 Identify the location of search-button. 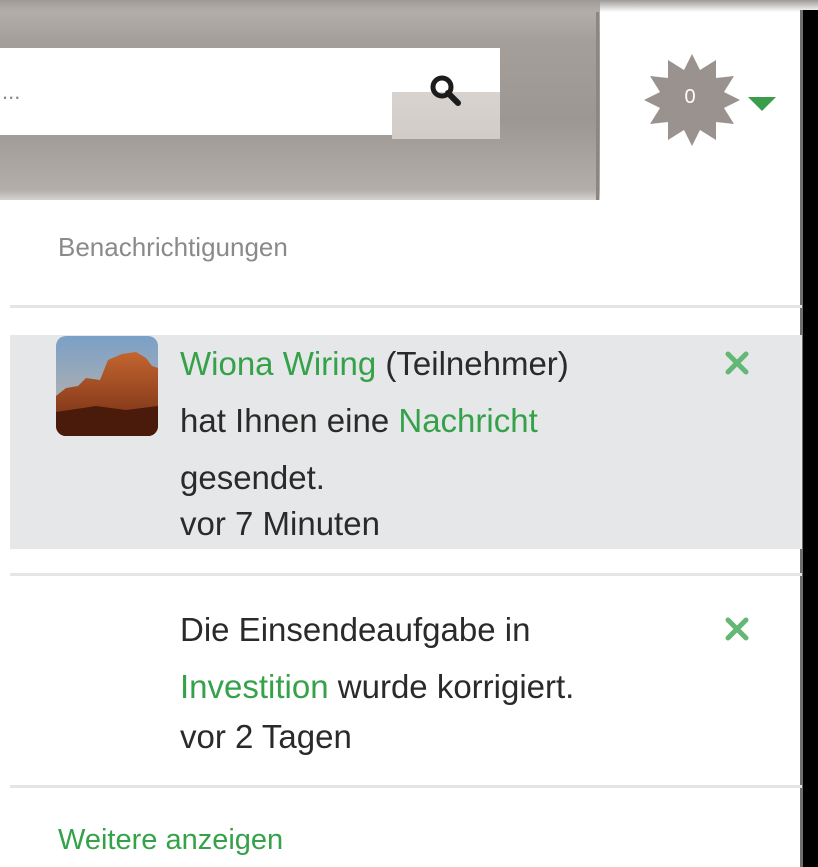
(446, 93).